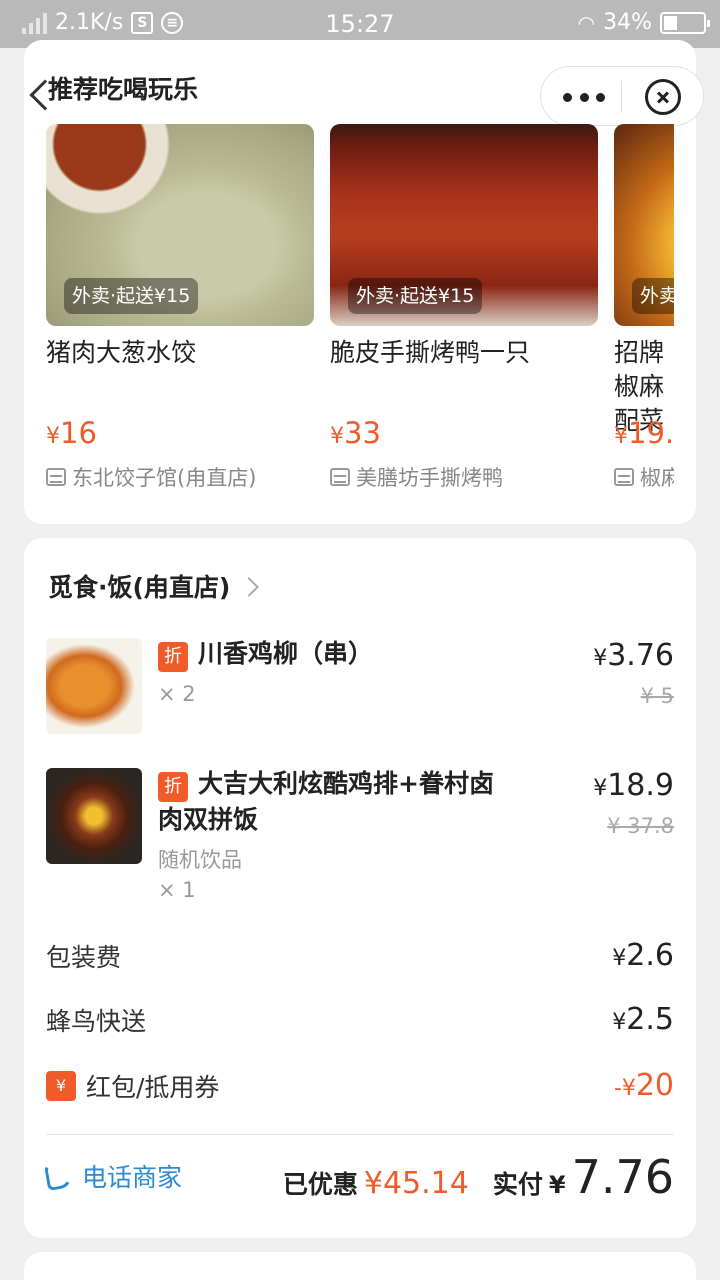 This screenshot has width=720, height=1280. I want to click on order-shop-name: 觅食·饭(甪直店), so click(139, 587).